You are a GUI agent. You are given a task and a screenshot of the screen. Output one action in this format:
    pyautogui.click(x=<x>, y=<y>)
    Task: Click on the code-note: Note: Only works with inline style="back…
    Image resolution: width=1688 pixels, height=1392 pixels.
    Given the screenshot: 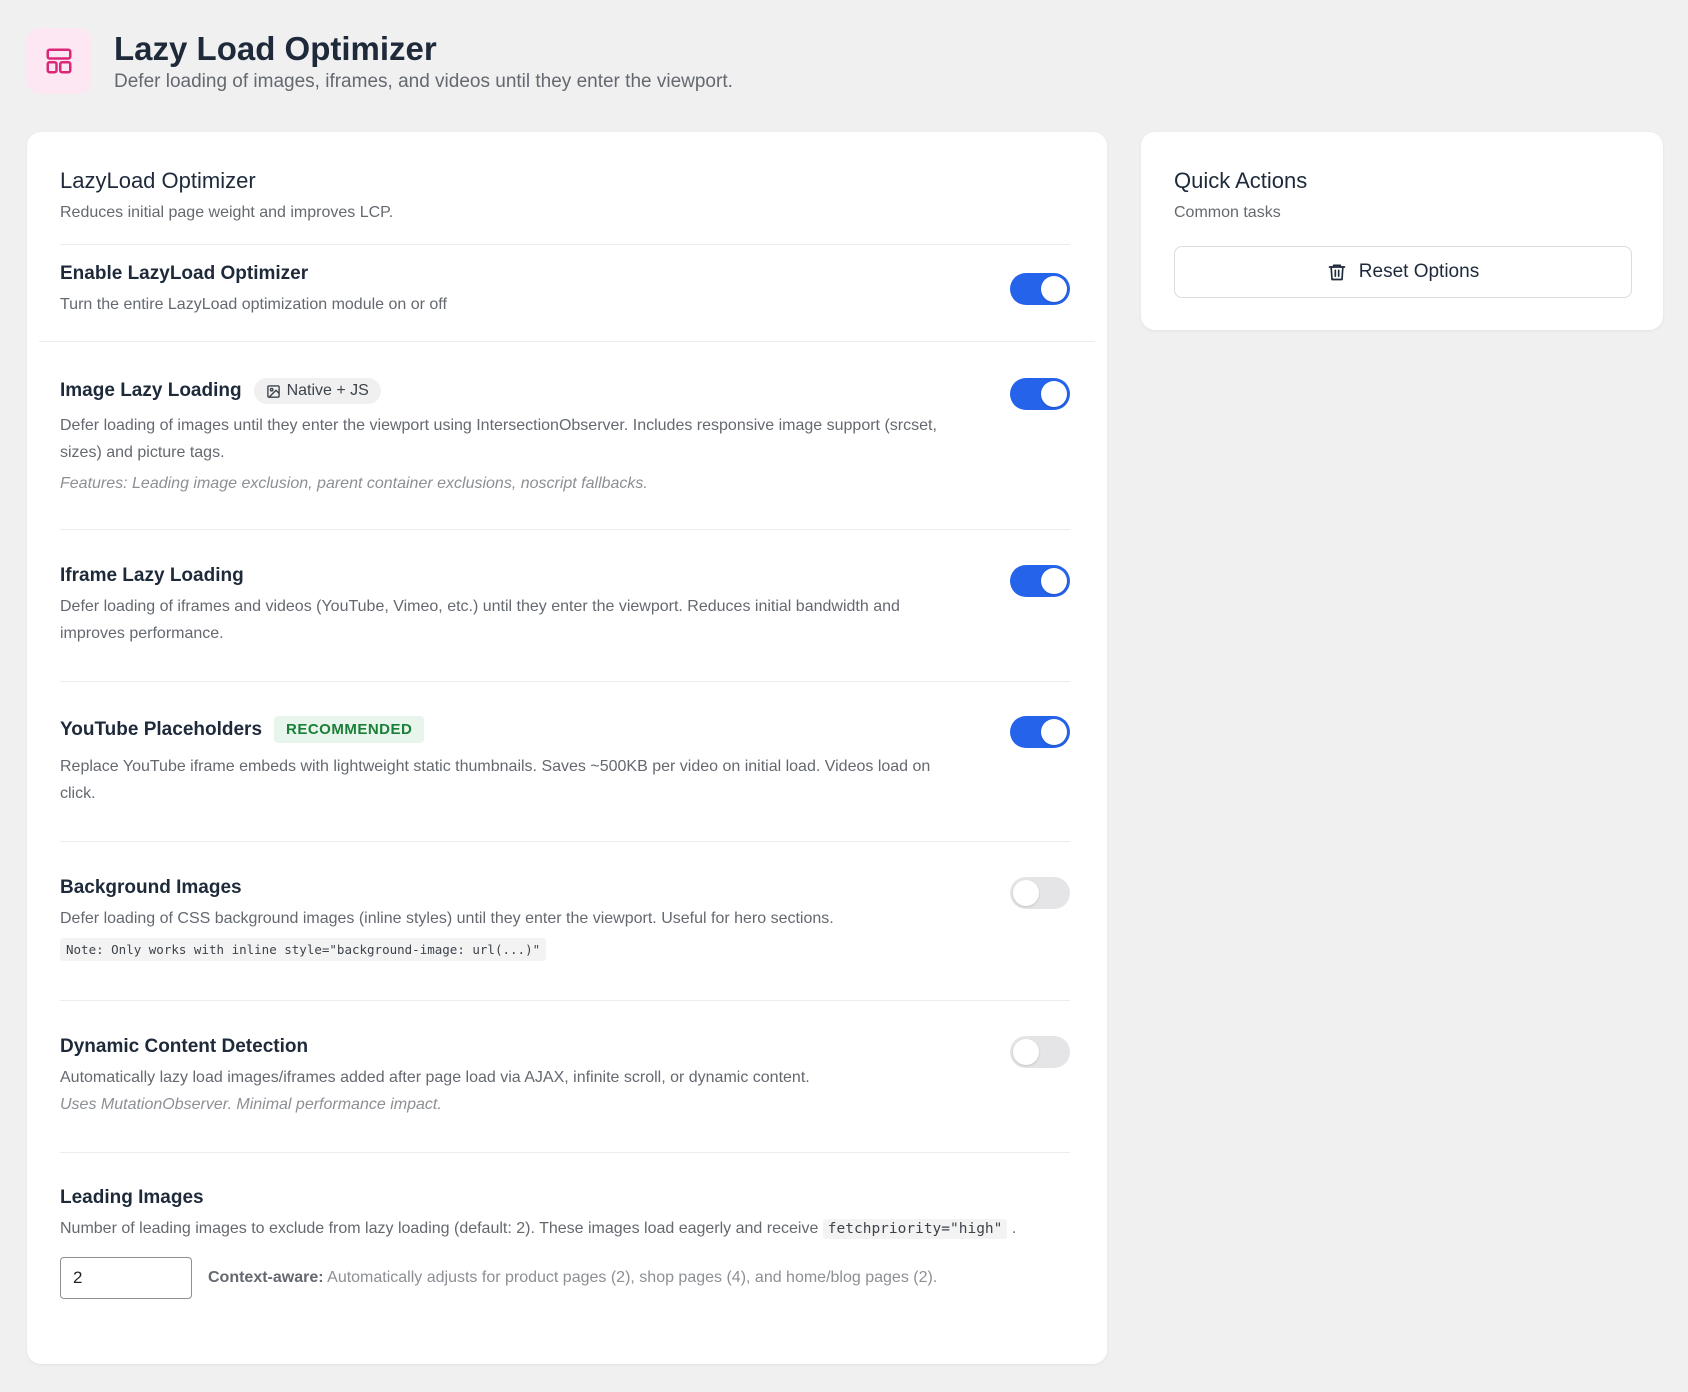 What is the action you would take?
    pyautogui.click(x=303, y=949)
    